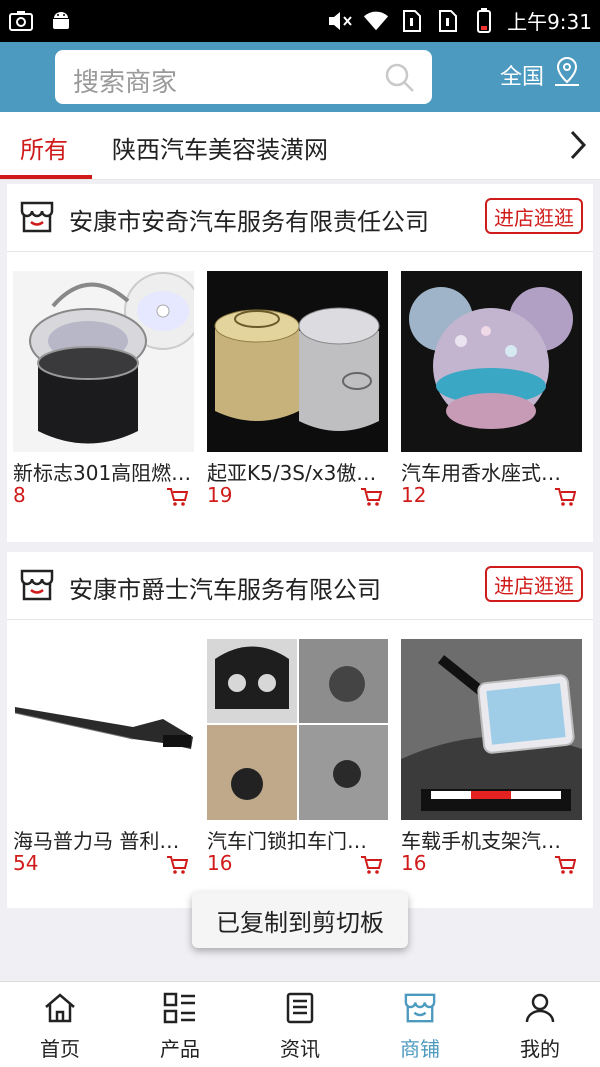 Image resolution: width=600 pixels, height=1067 pixels. What do you see at coordinates (60, 1012) in the screenshot?
I see `home-icon` at bounding box center [60, 1012].